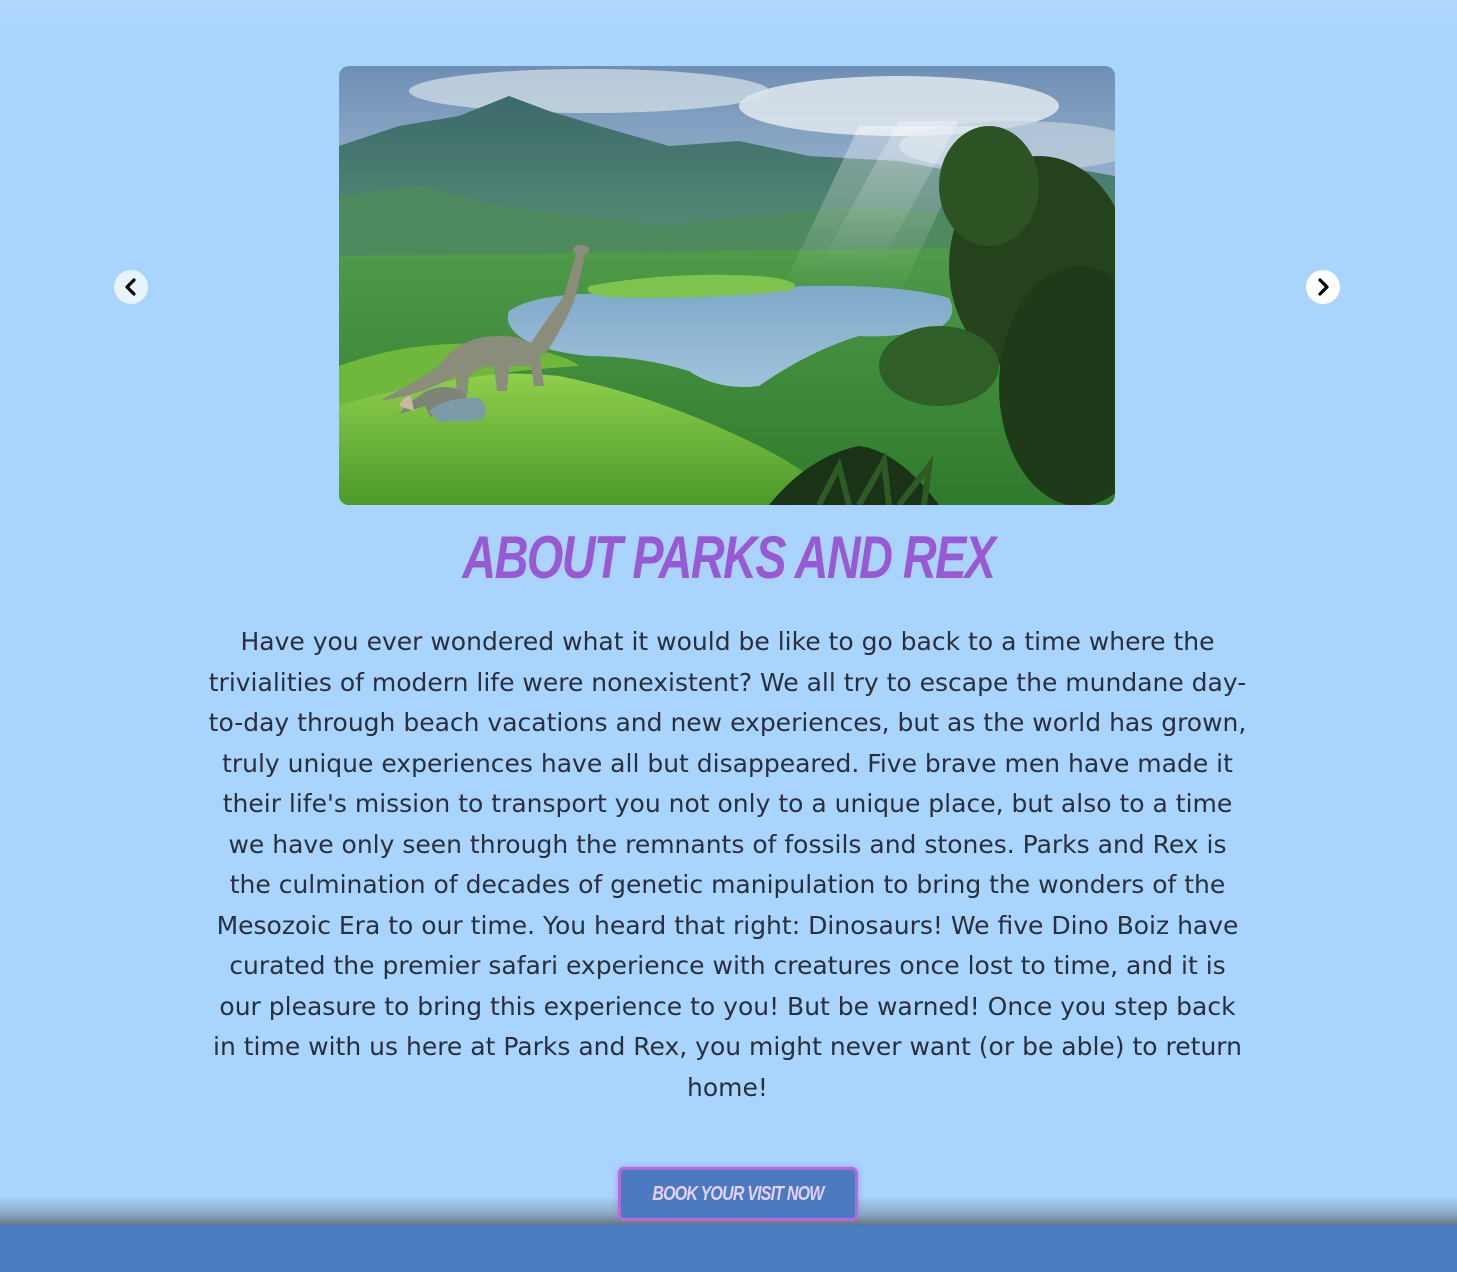  I want to click on carousel-prev-button, so click(131, 287).